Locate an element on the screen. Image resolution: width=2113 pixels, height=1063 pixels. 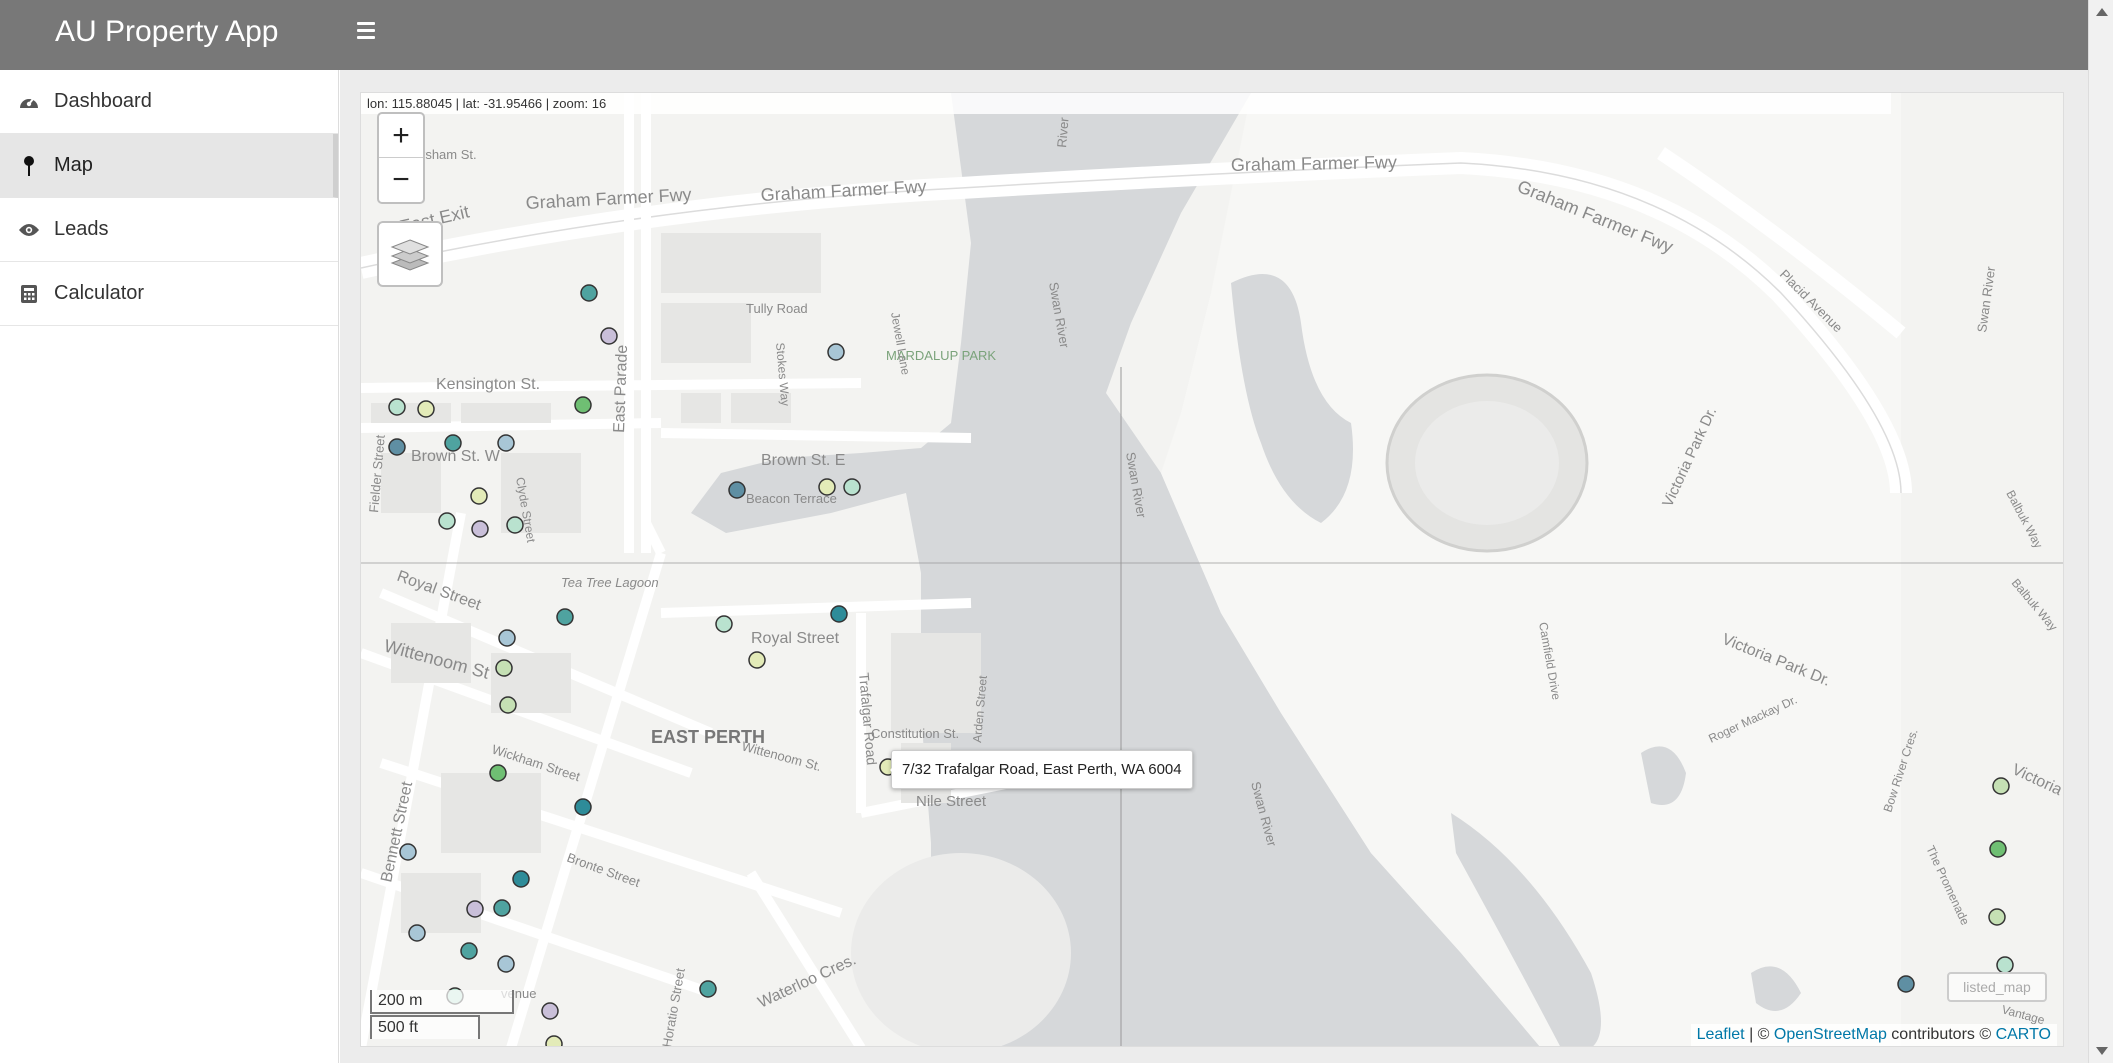
label-river: River is located at coordinates (1063, 132).